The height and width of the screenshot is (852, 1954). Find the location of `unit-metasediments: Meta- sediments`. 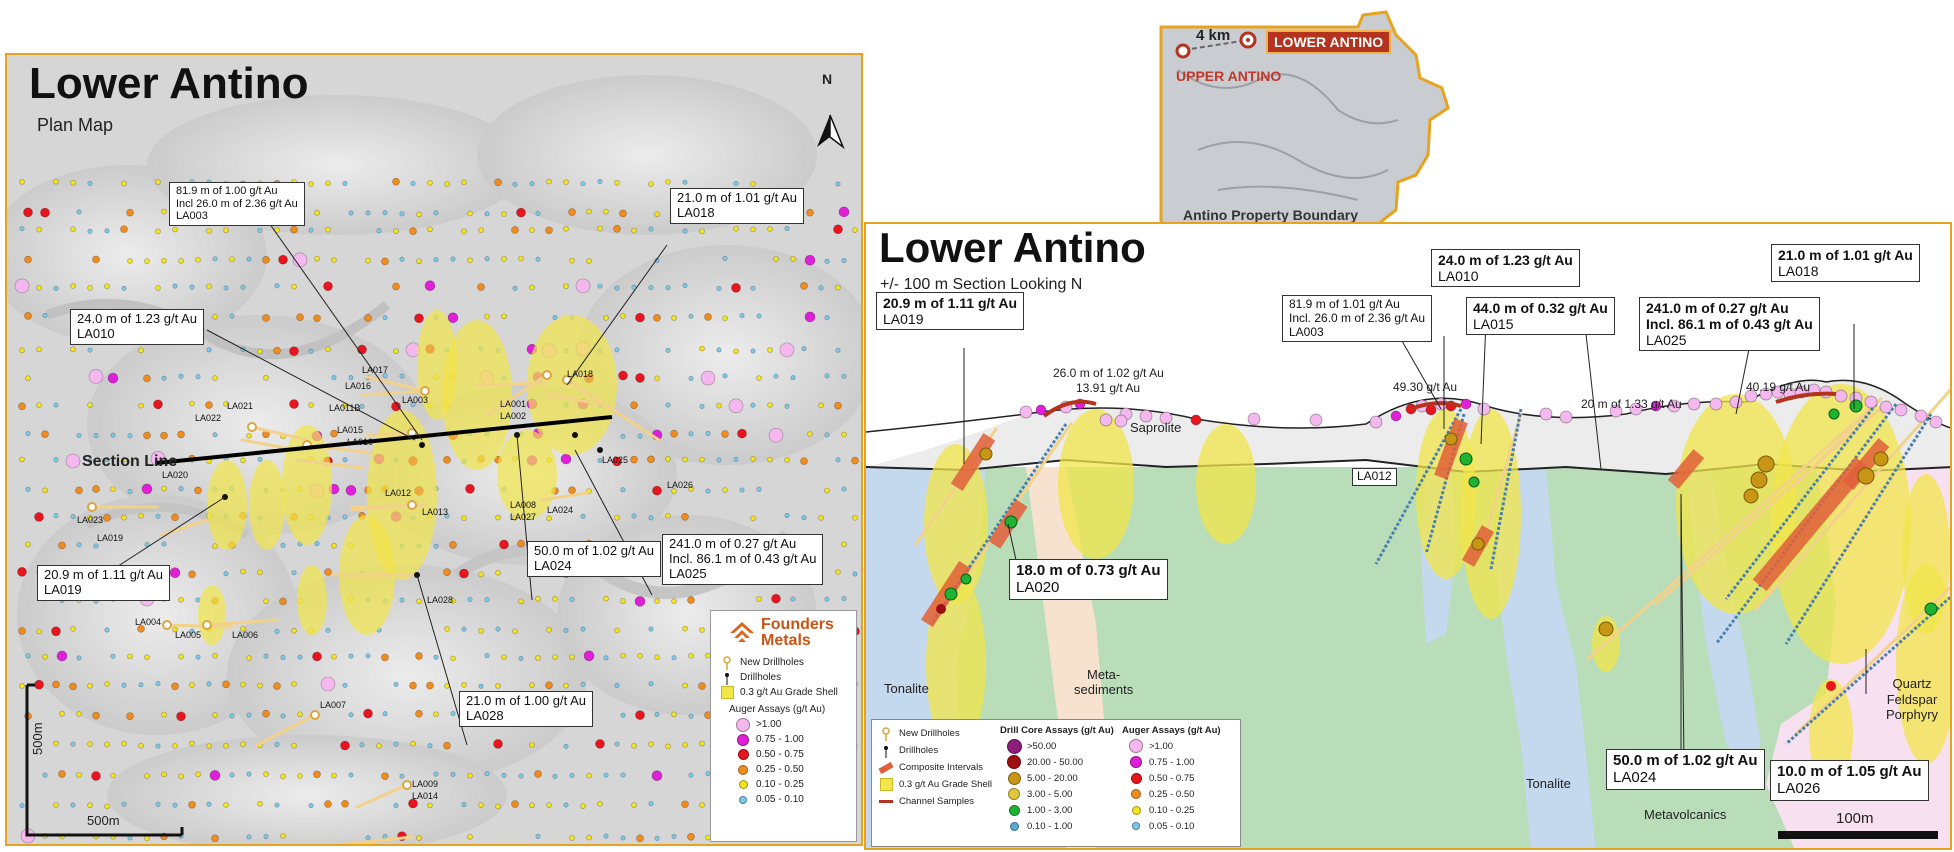

unit-metasediments: Meta- sediments is located at coordinates (1104, 682).